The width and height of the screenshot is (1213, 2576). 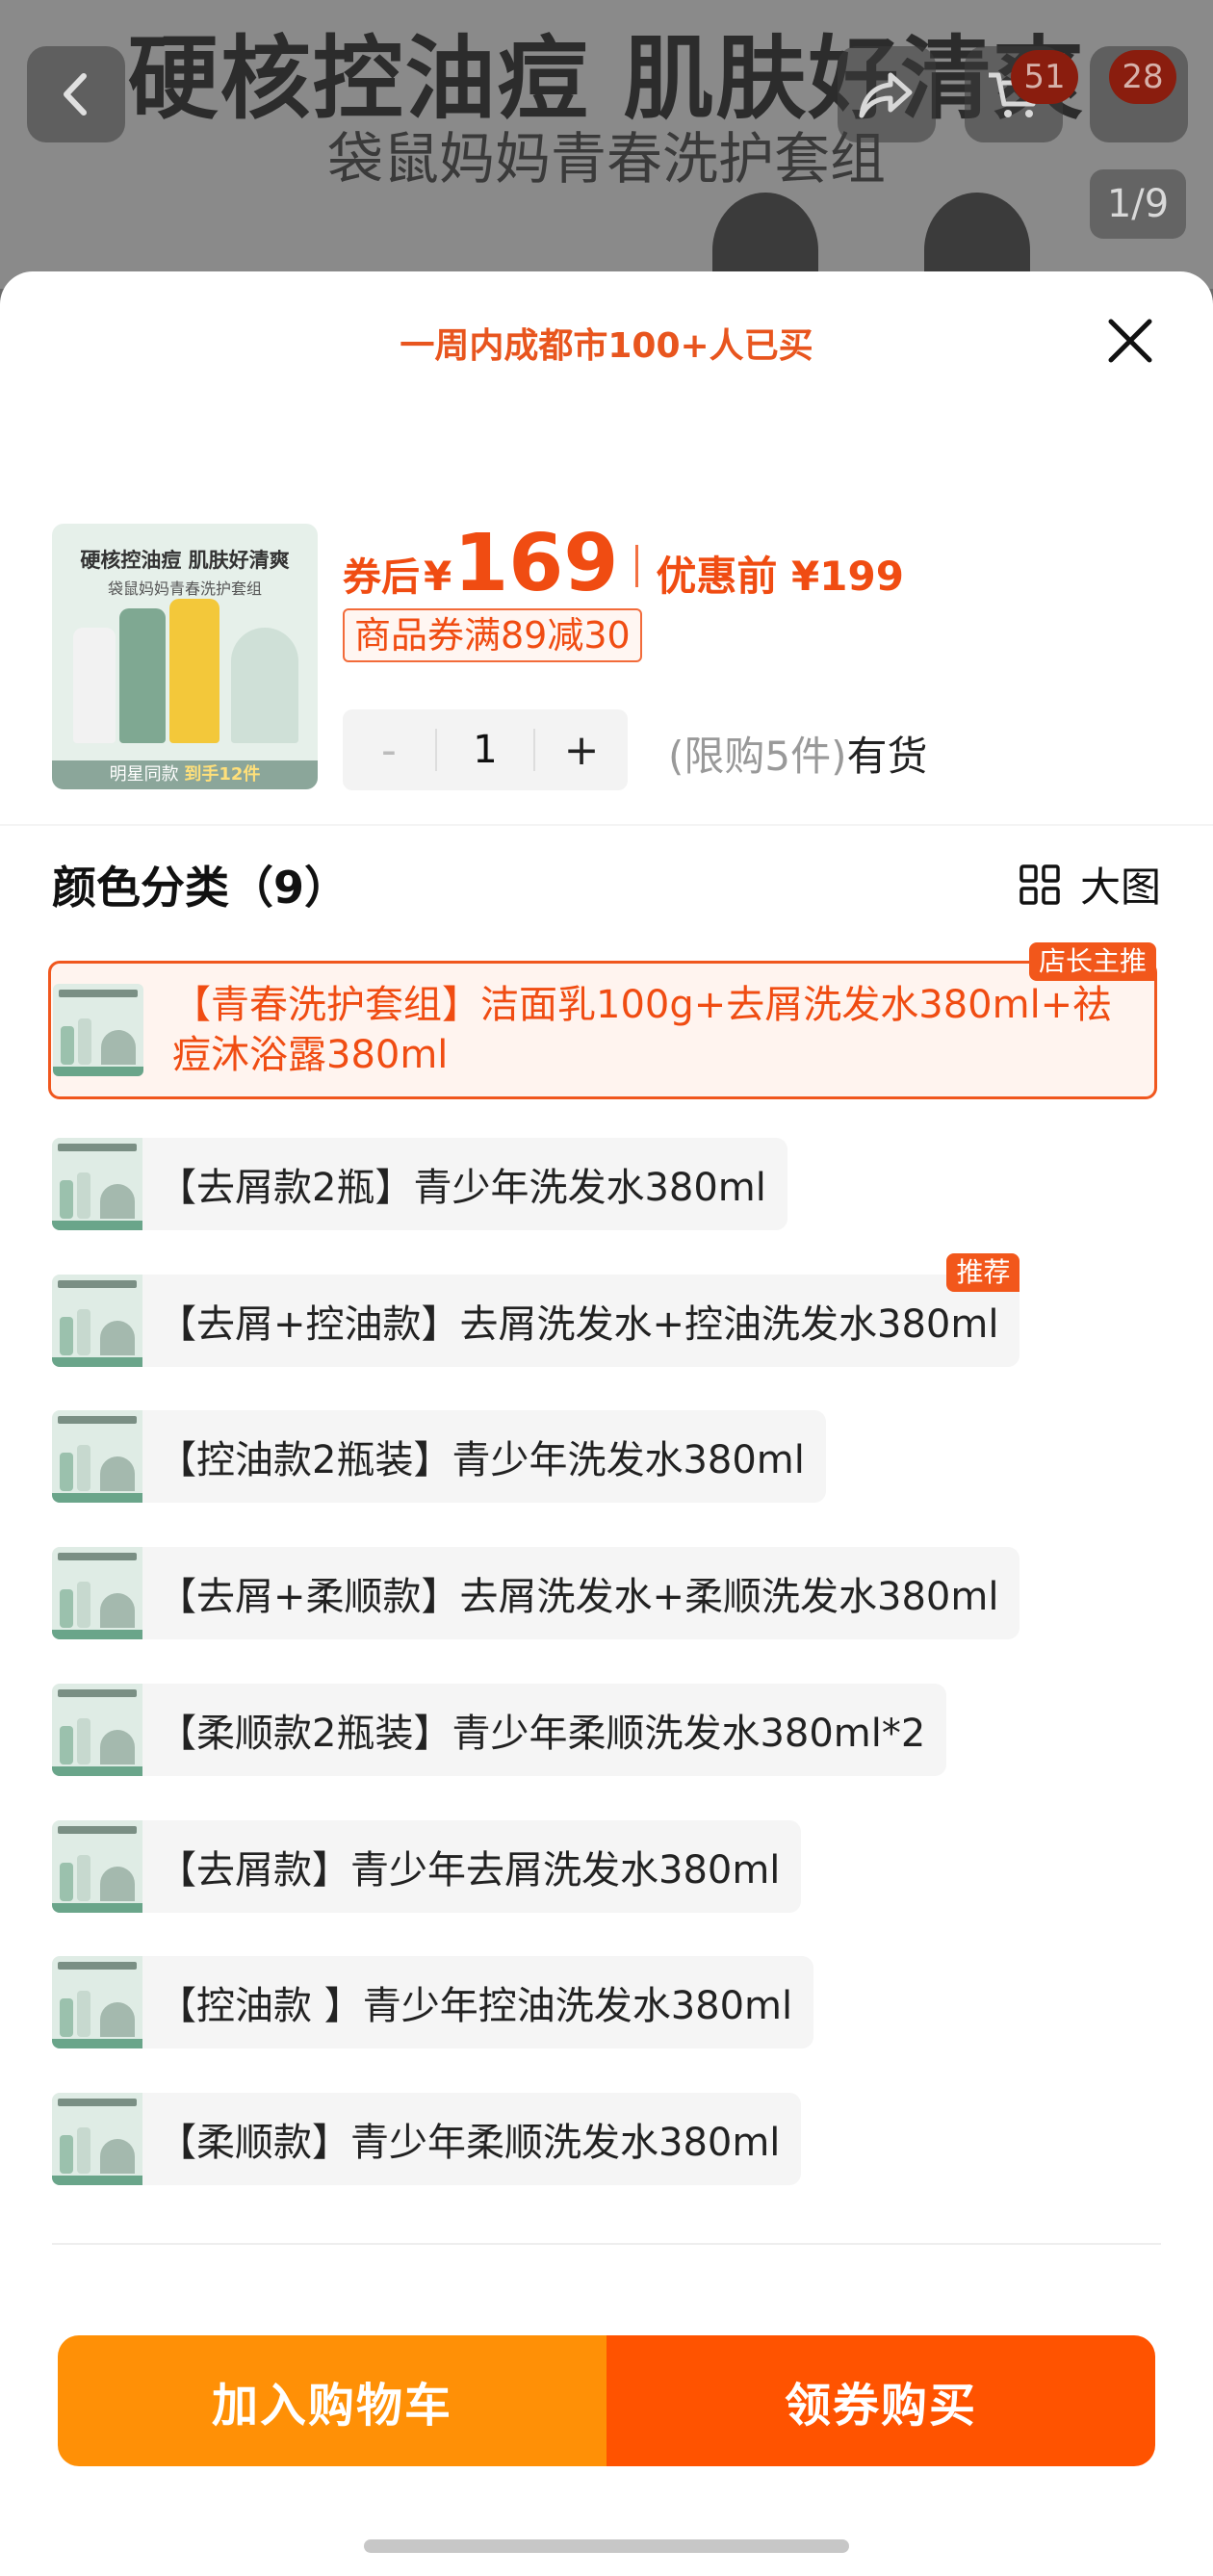 I want to click on big-image-label: 大图, so click(x=1120, y=887).